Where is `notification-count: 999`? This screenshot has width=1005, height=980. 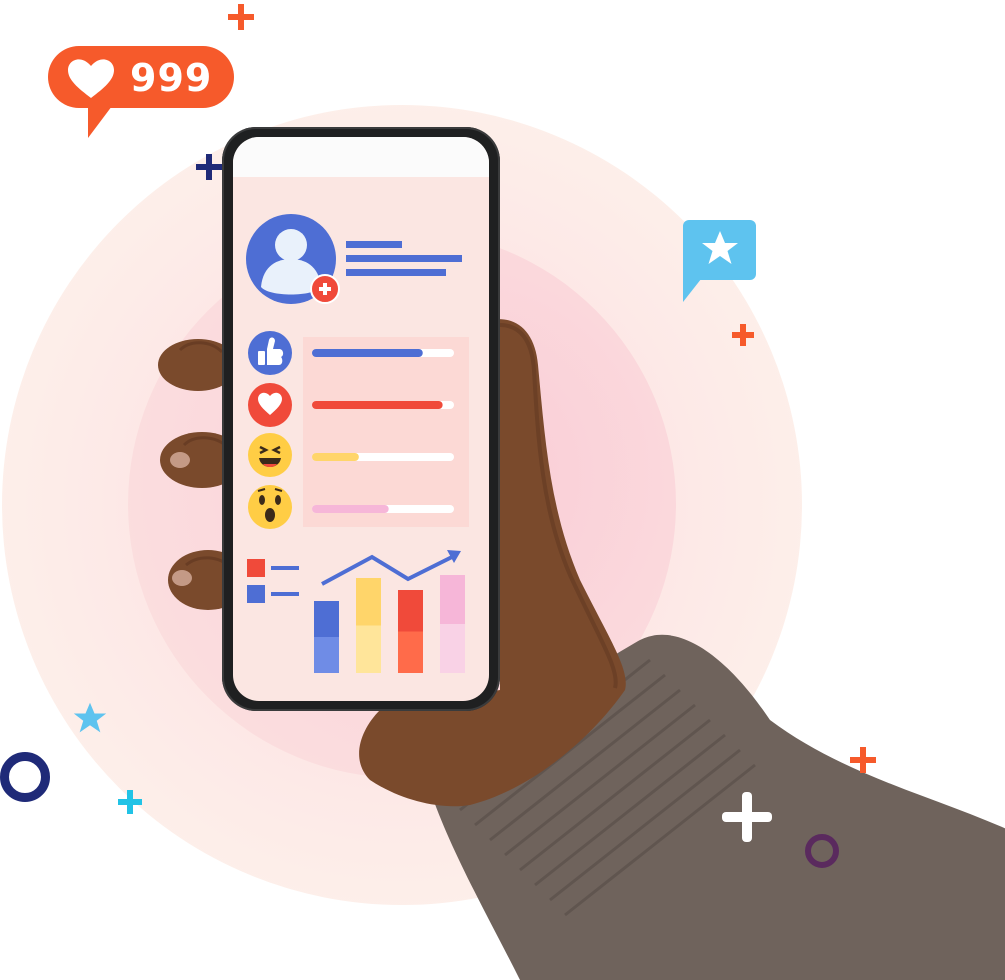
notification-count: 999 is located at coordinates (171, 78).